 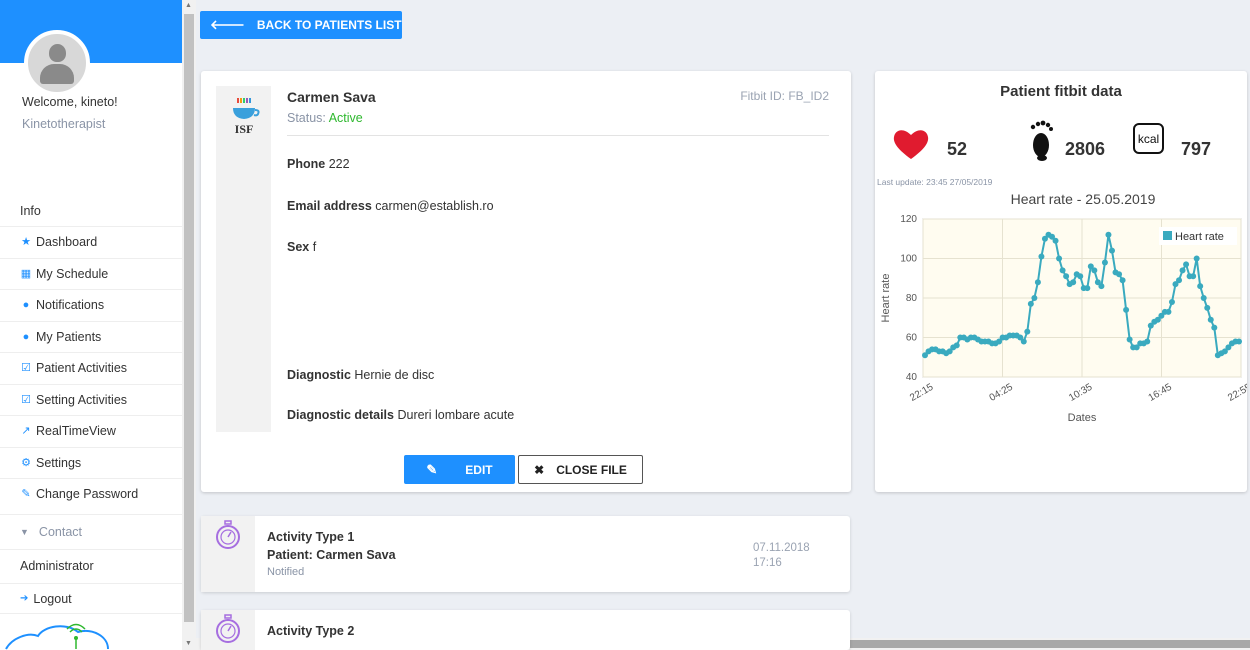 I want to click on sex-field: Sex f, so click(x=301, y=247).